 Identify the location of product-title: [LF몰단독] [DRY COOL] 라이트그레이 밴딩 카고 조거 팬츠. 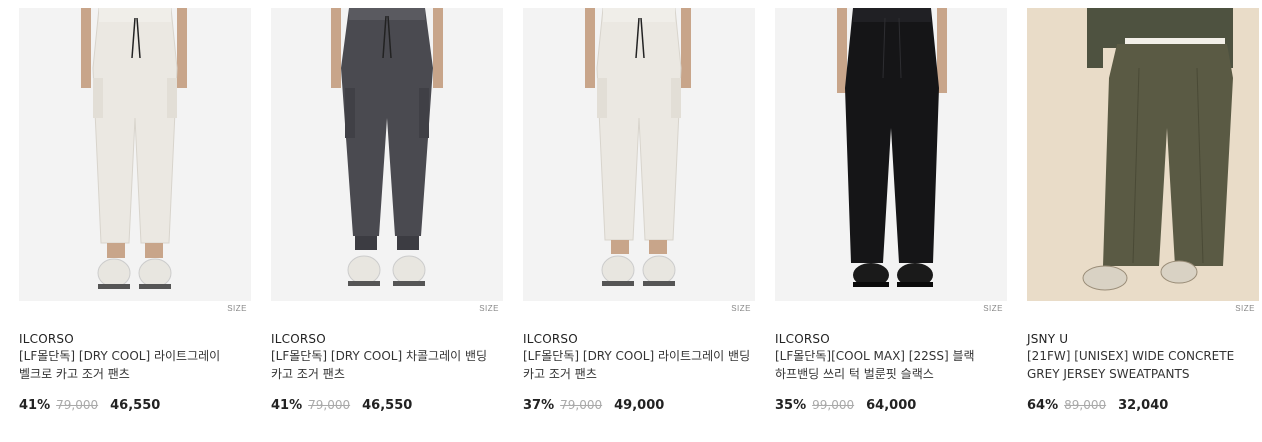
(639, 365).